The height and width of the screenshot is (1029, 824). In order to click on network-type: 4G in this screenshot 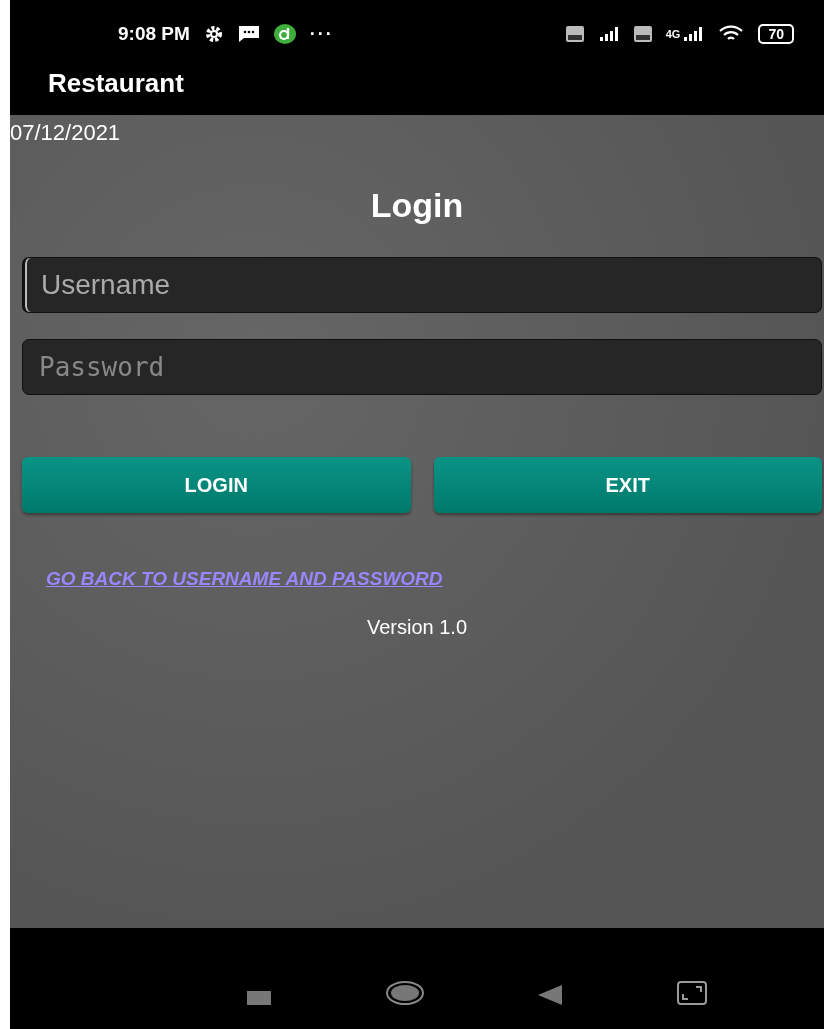, I will do `click(673, 34)`.